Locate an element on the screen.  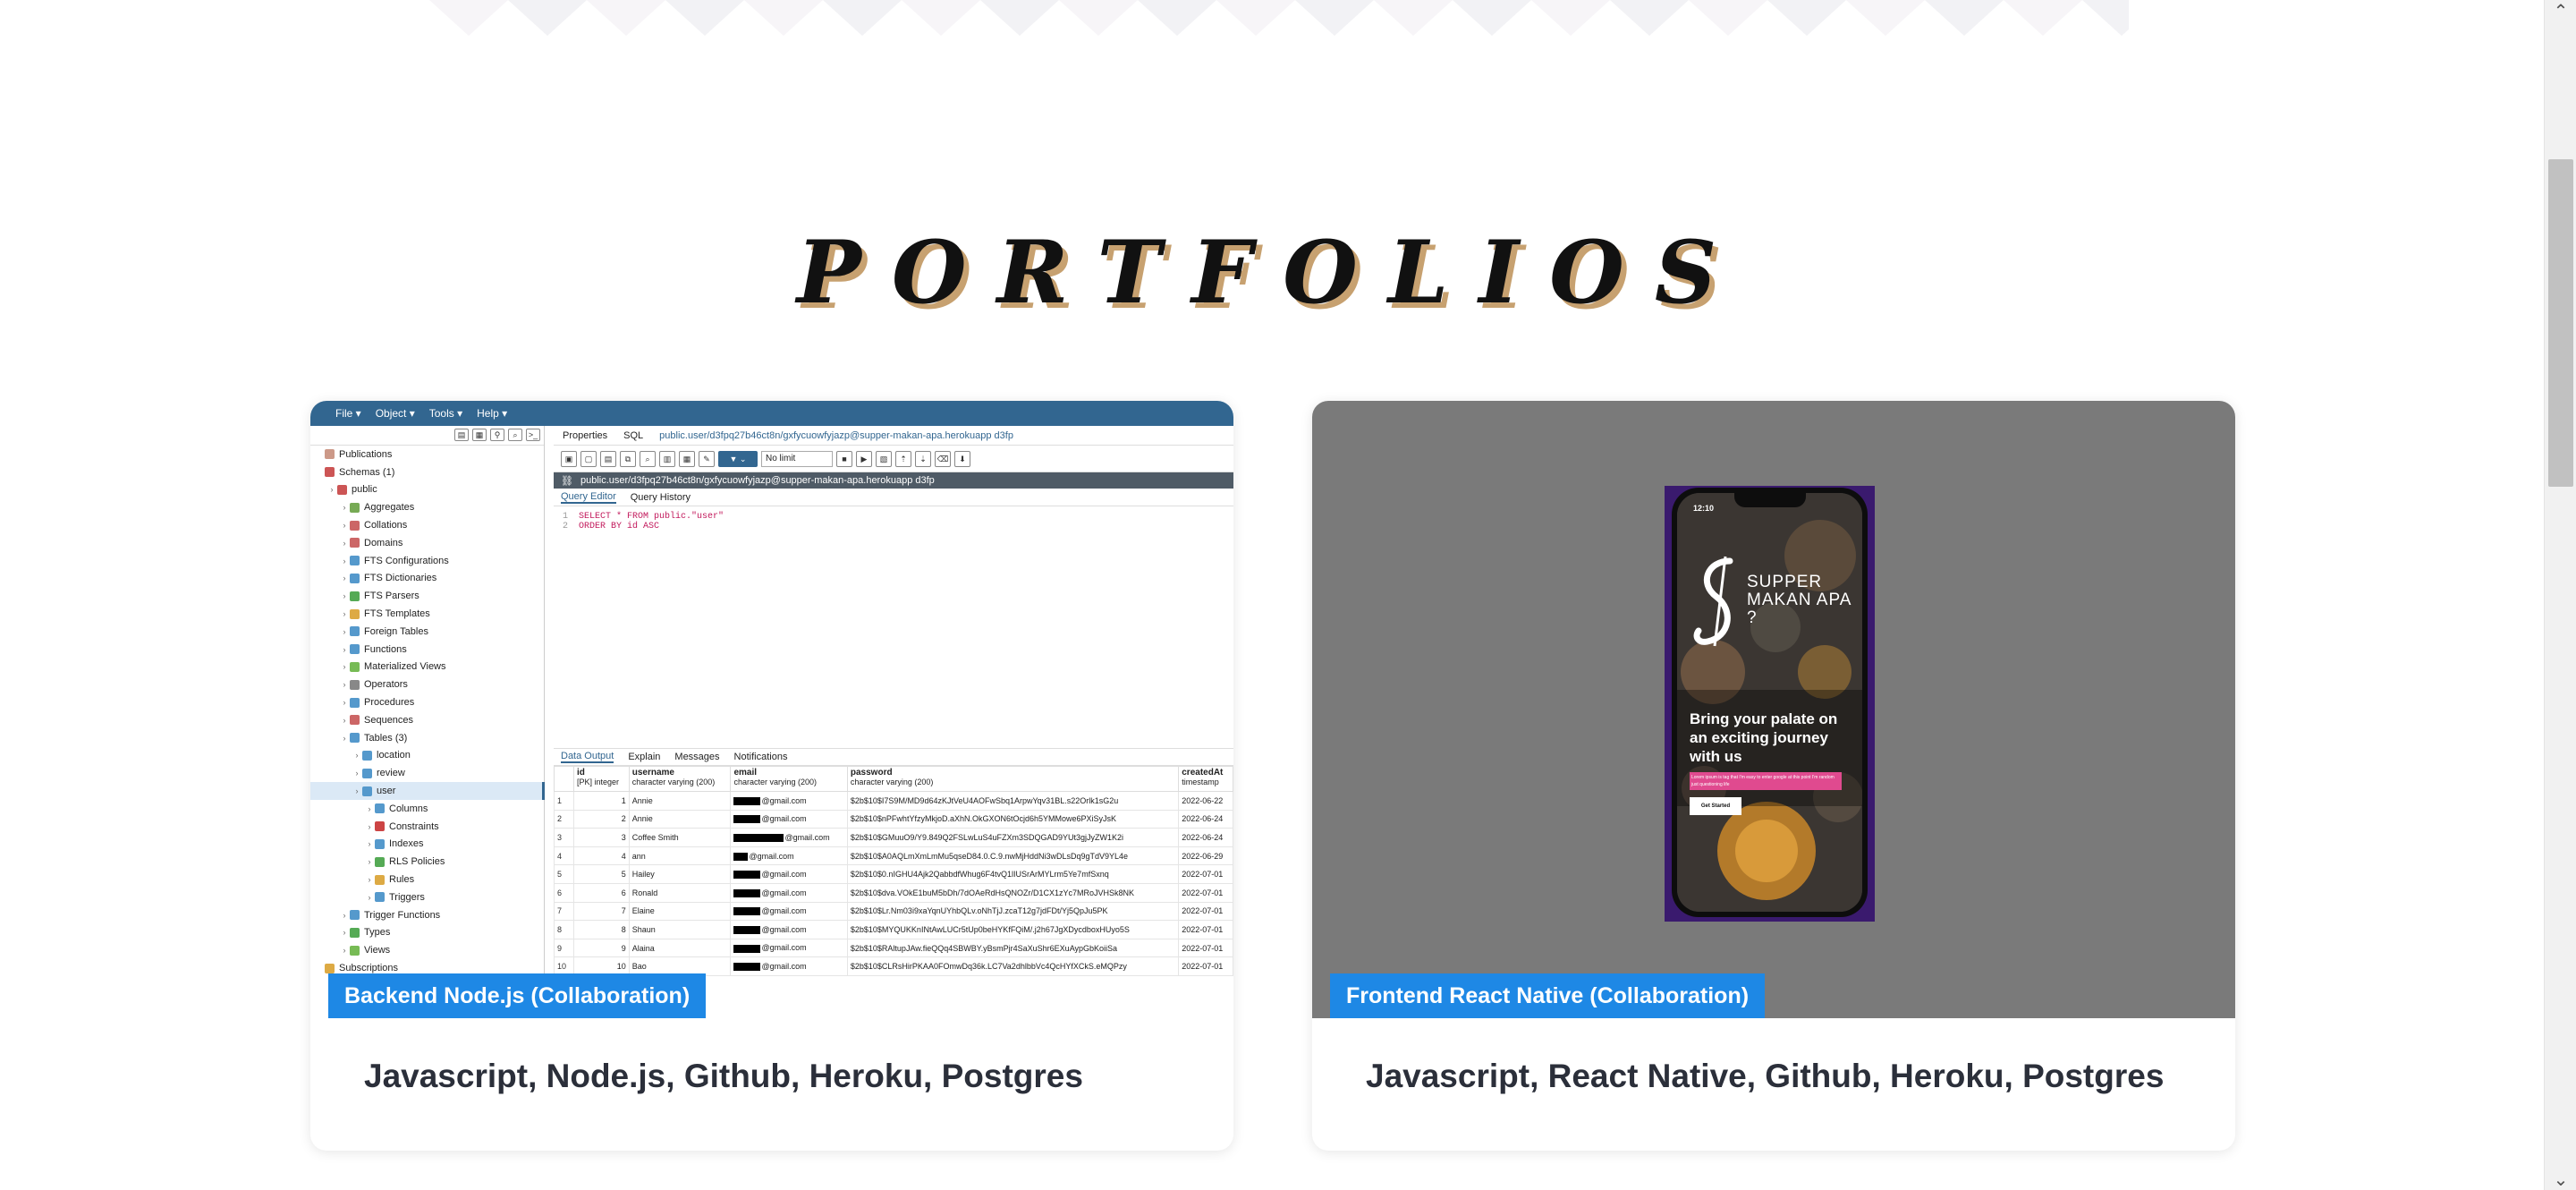
cell-username: Hailey is located at coordinates (680, 874).